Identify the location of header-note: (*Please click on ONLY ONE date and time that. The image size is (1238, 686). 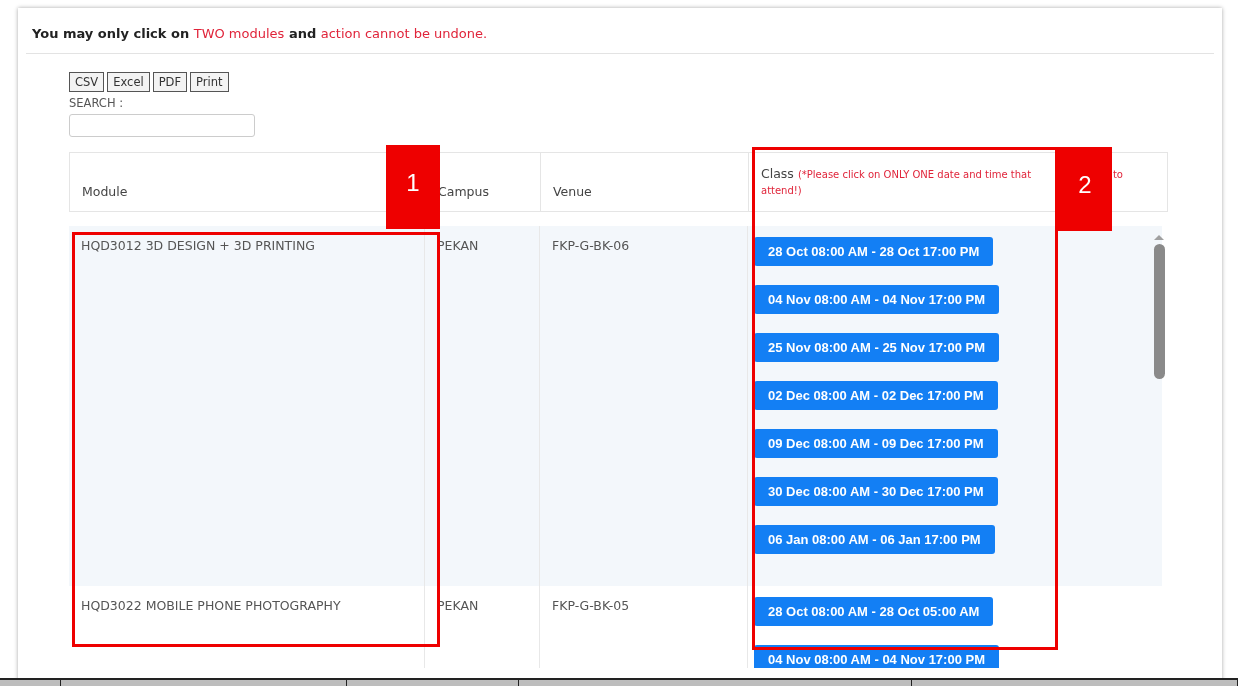
(914, 174).